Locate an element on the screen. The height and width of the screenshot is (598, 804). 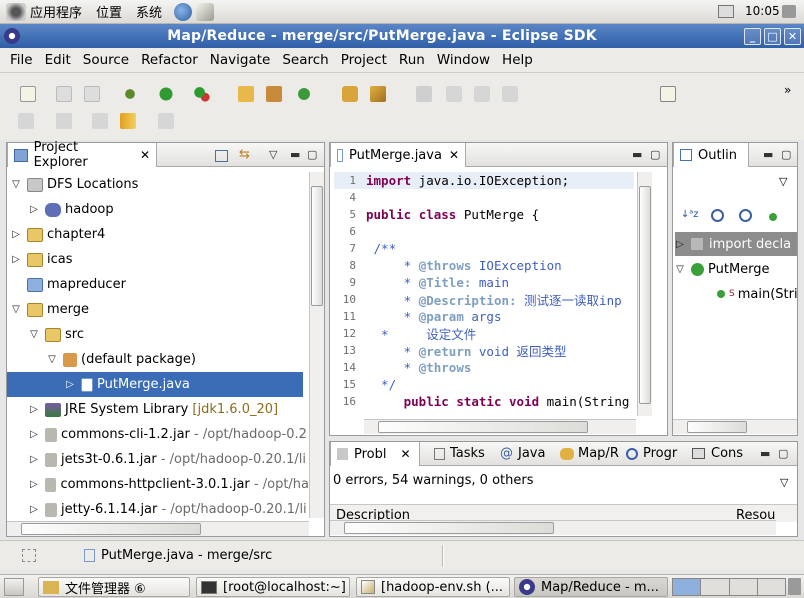
menu-window: Window is located at coordinates (463, 60).